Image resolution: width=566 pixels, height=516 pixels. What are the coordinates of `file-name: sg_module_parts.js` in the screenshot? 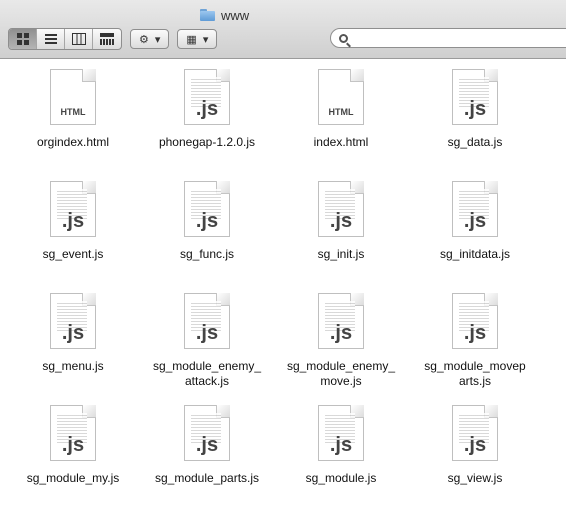 It's located at (207, 478).